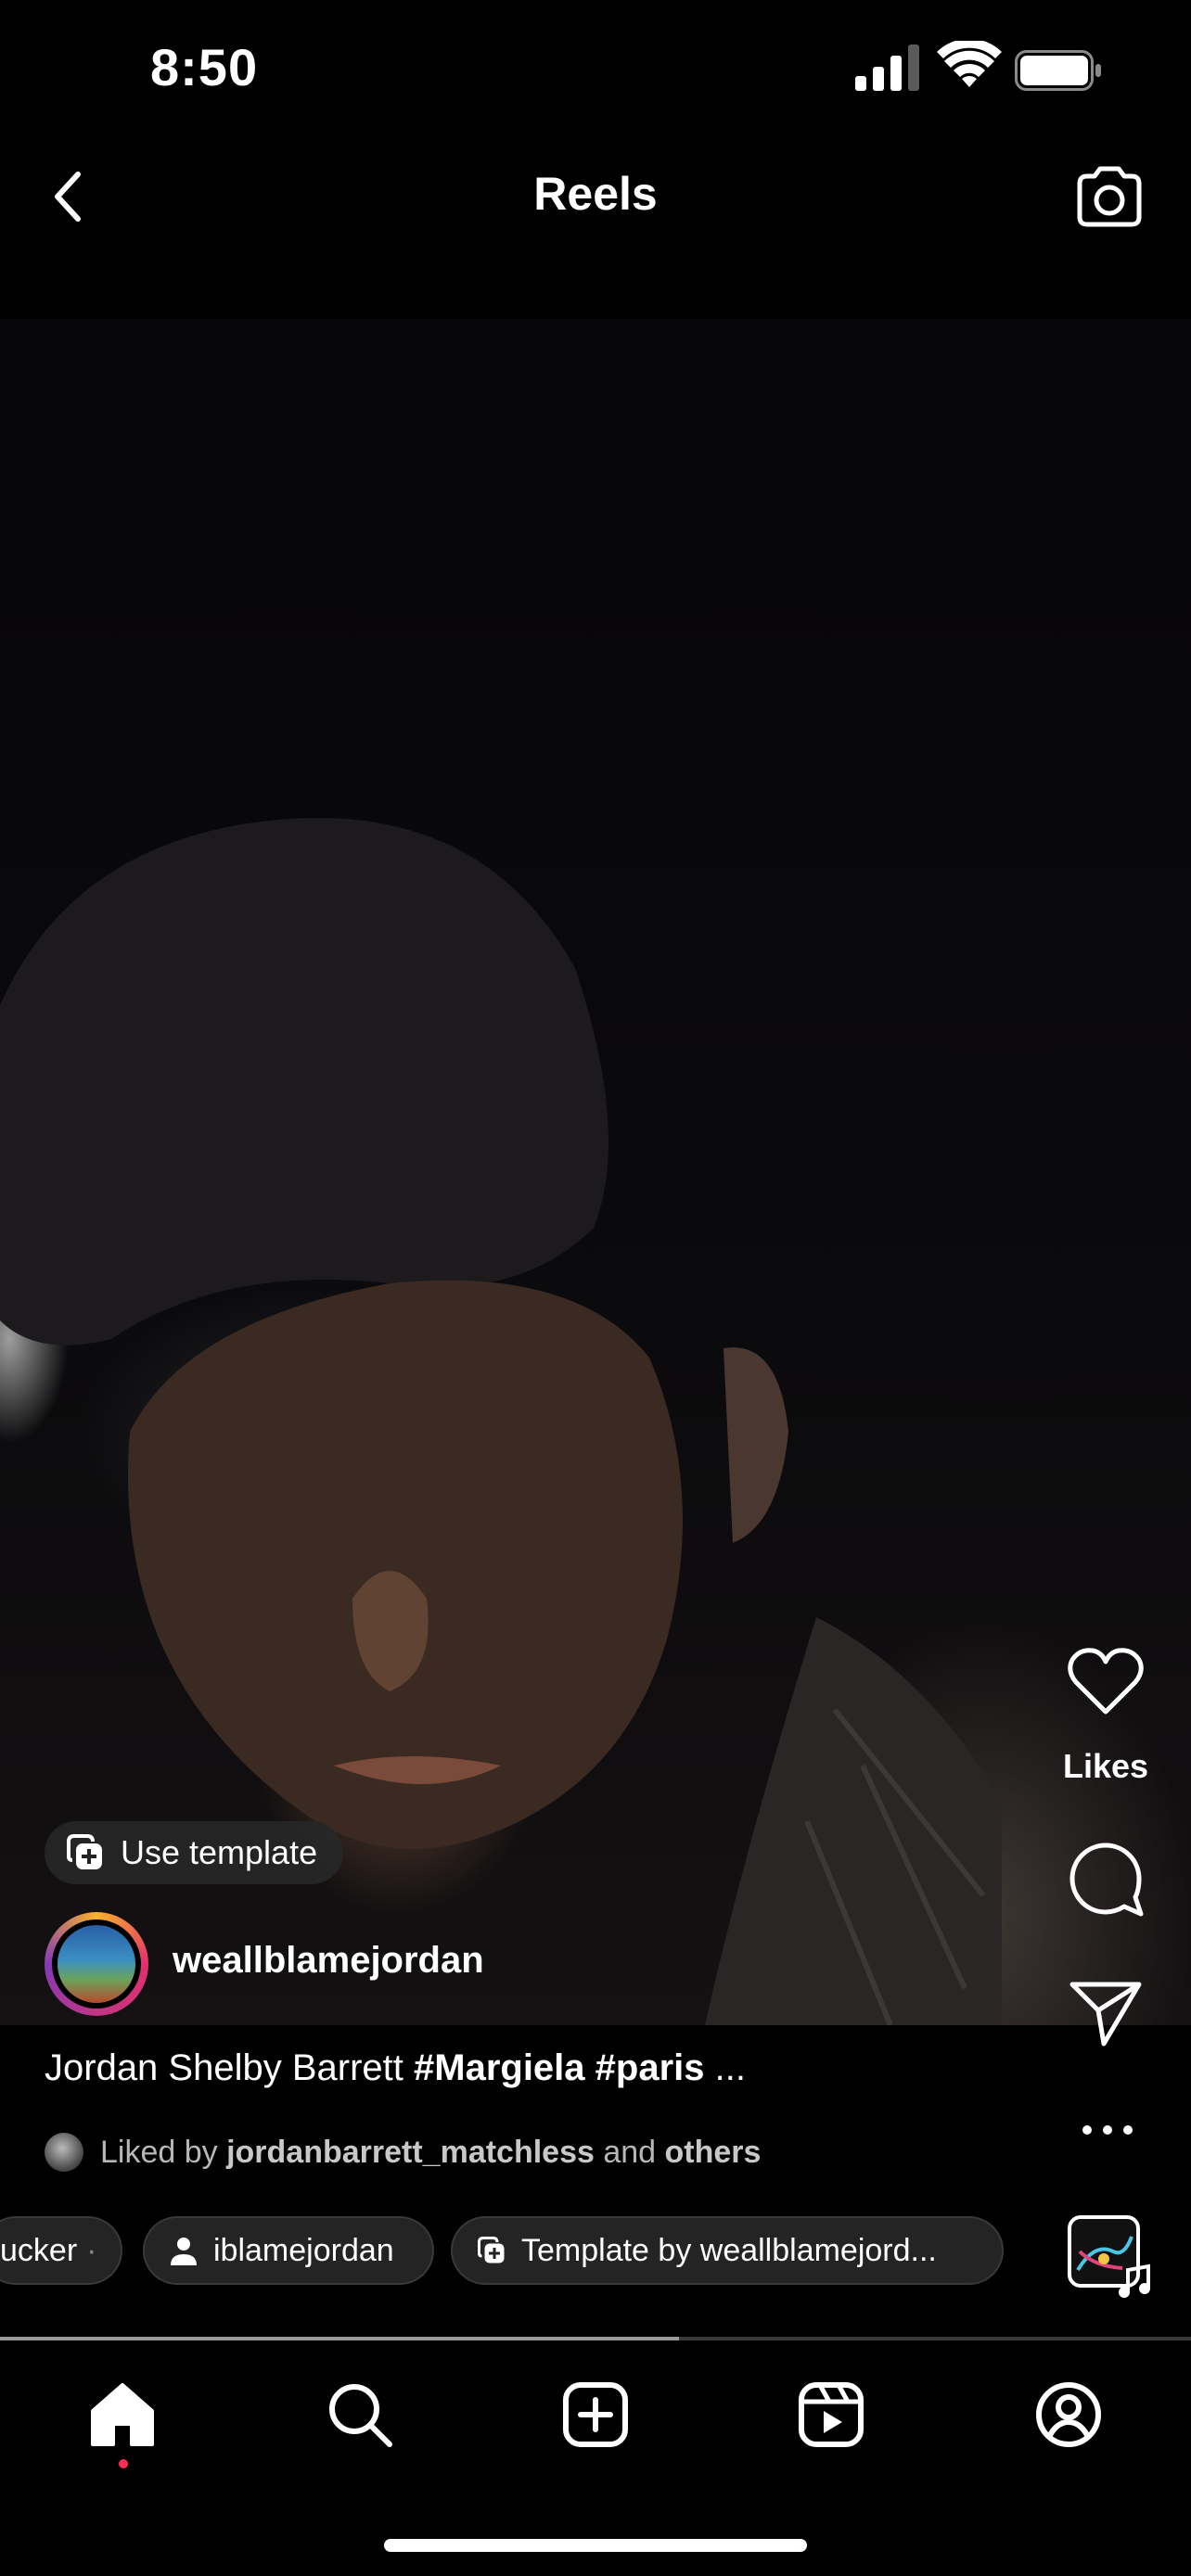 The image size is (1191, 2576). What do you see at coordinates (831, 2414) in the screenshot?
I see `reels-icon` at bounding box center [831, 2414].